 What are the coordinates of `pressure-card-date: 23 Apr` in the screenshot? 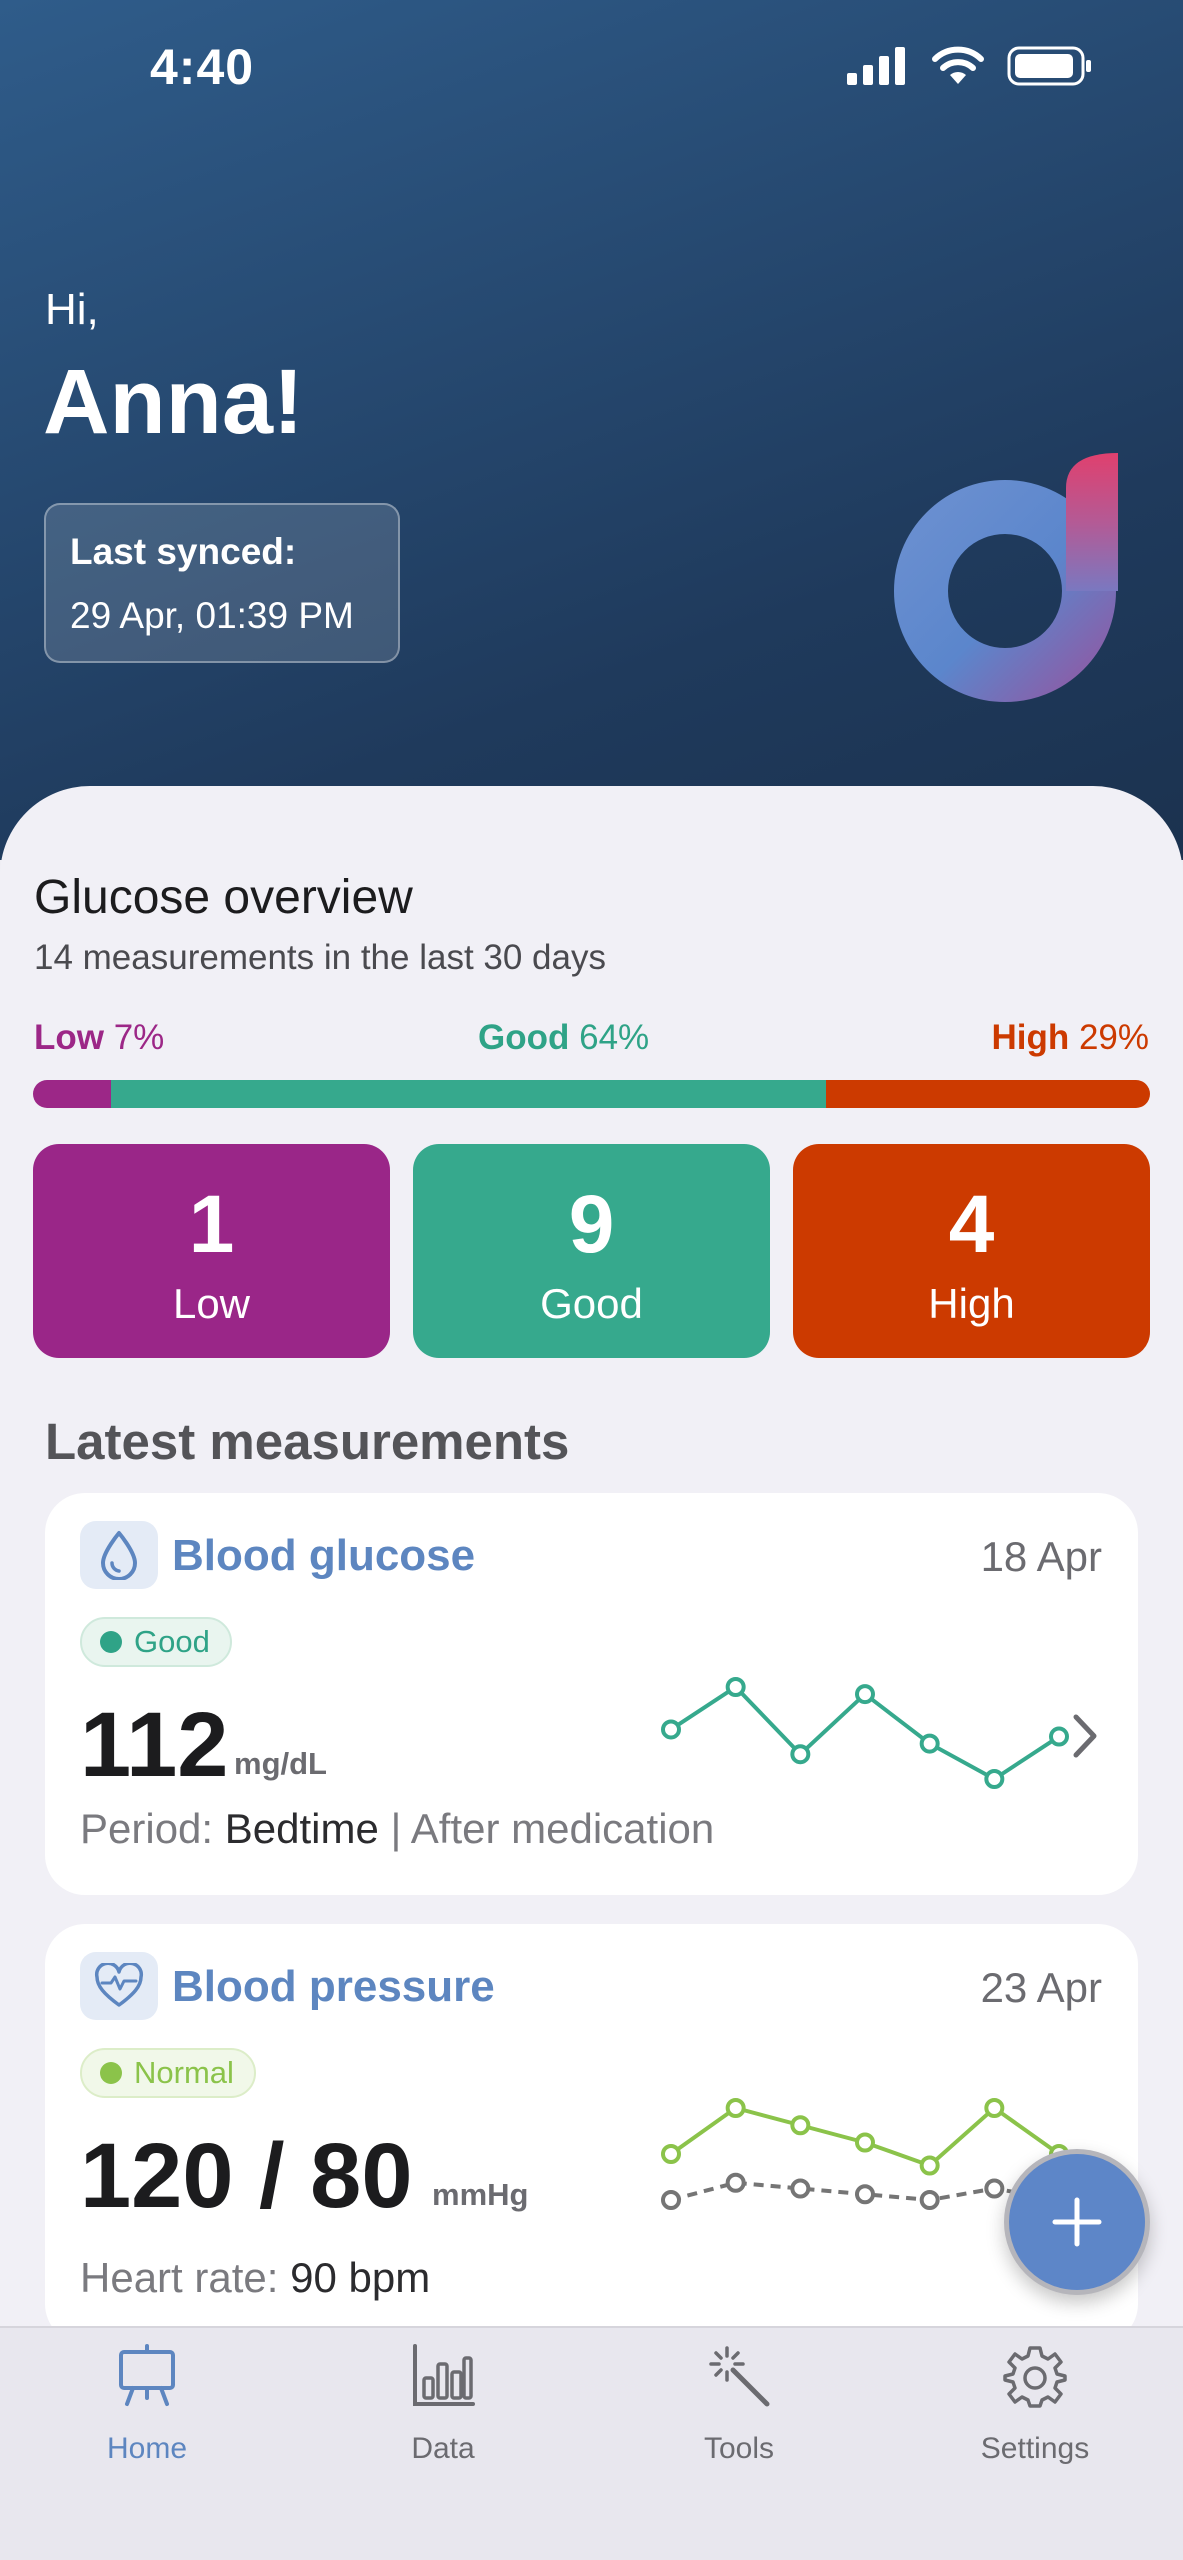 It's located at (1041, 1987).